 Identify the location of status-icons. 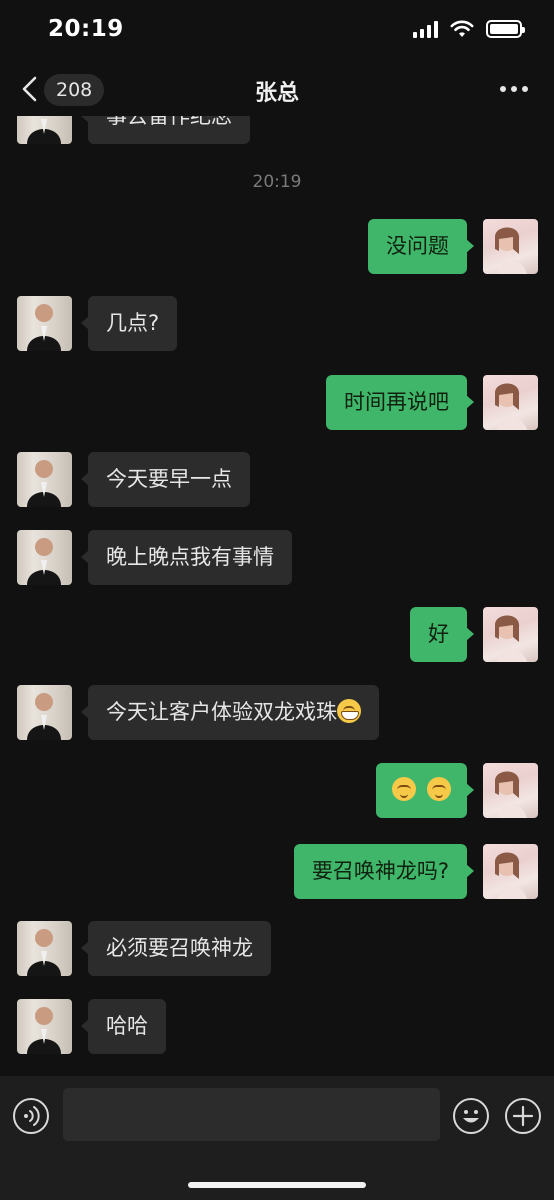
(469, 29).